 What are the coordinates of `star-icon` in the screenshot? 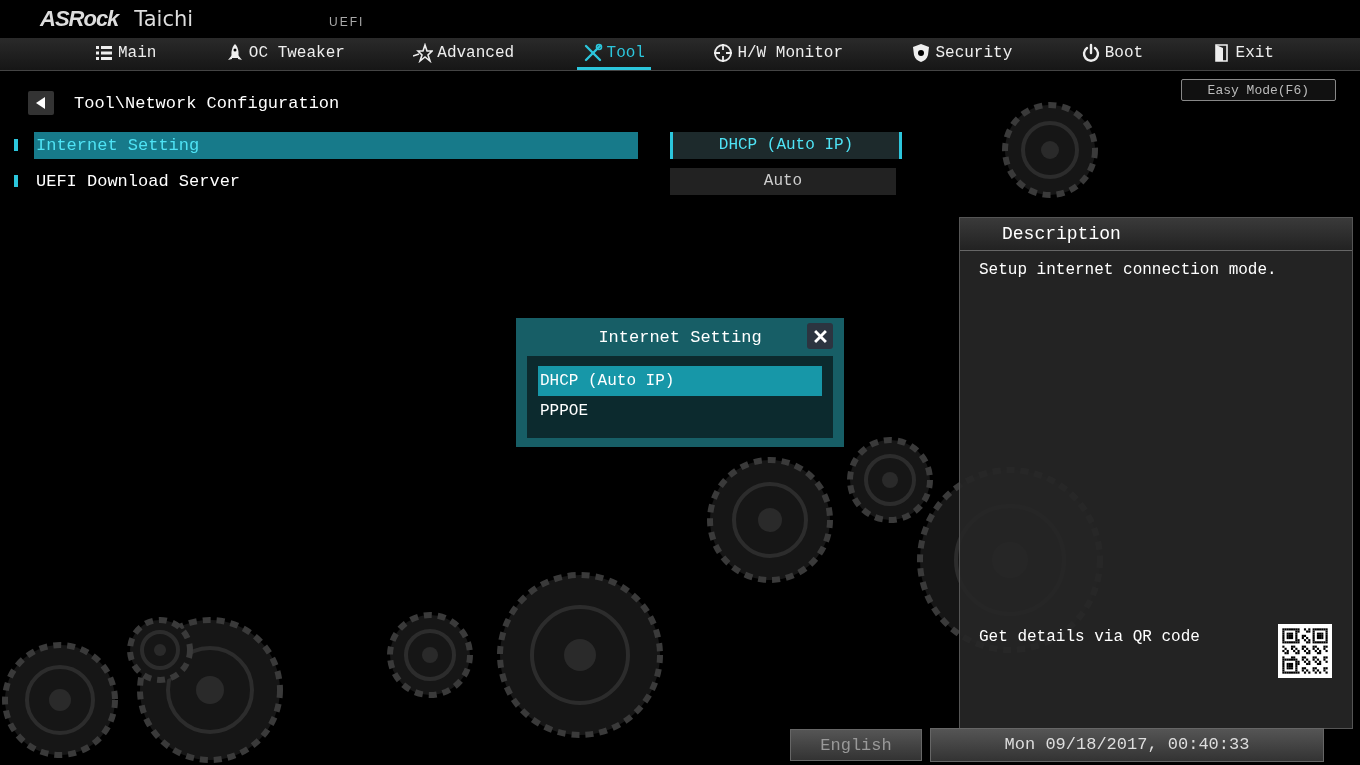 It's located at (423, 52).